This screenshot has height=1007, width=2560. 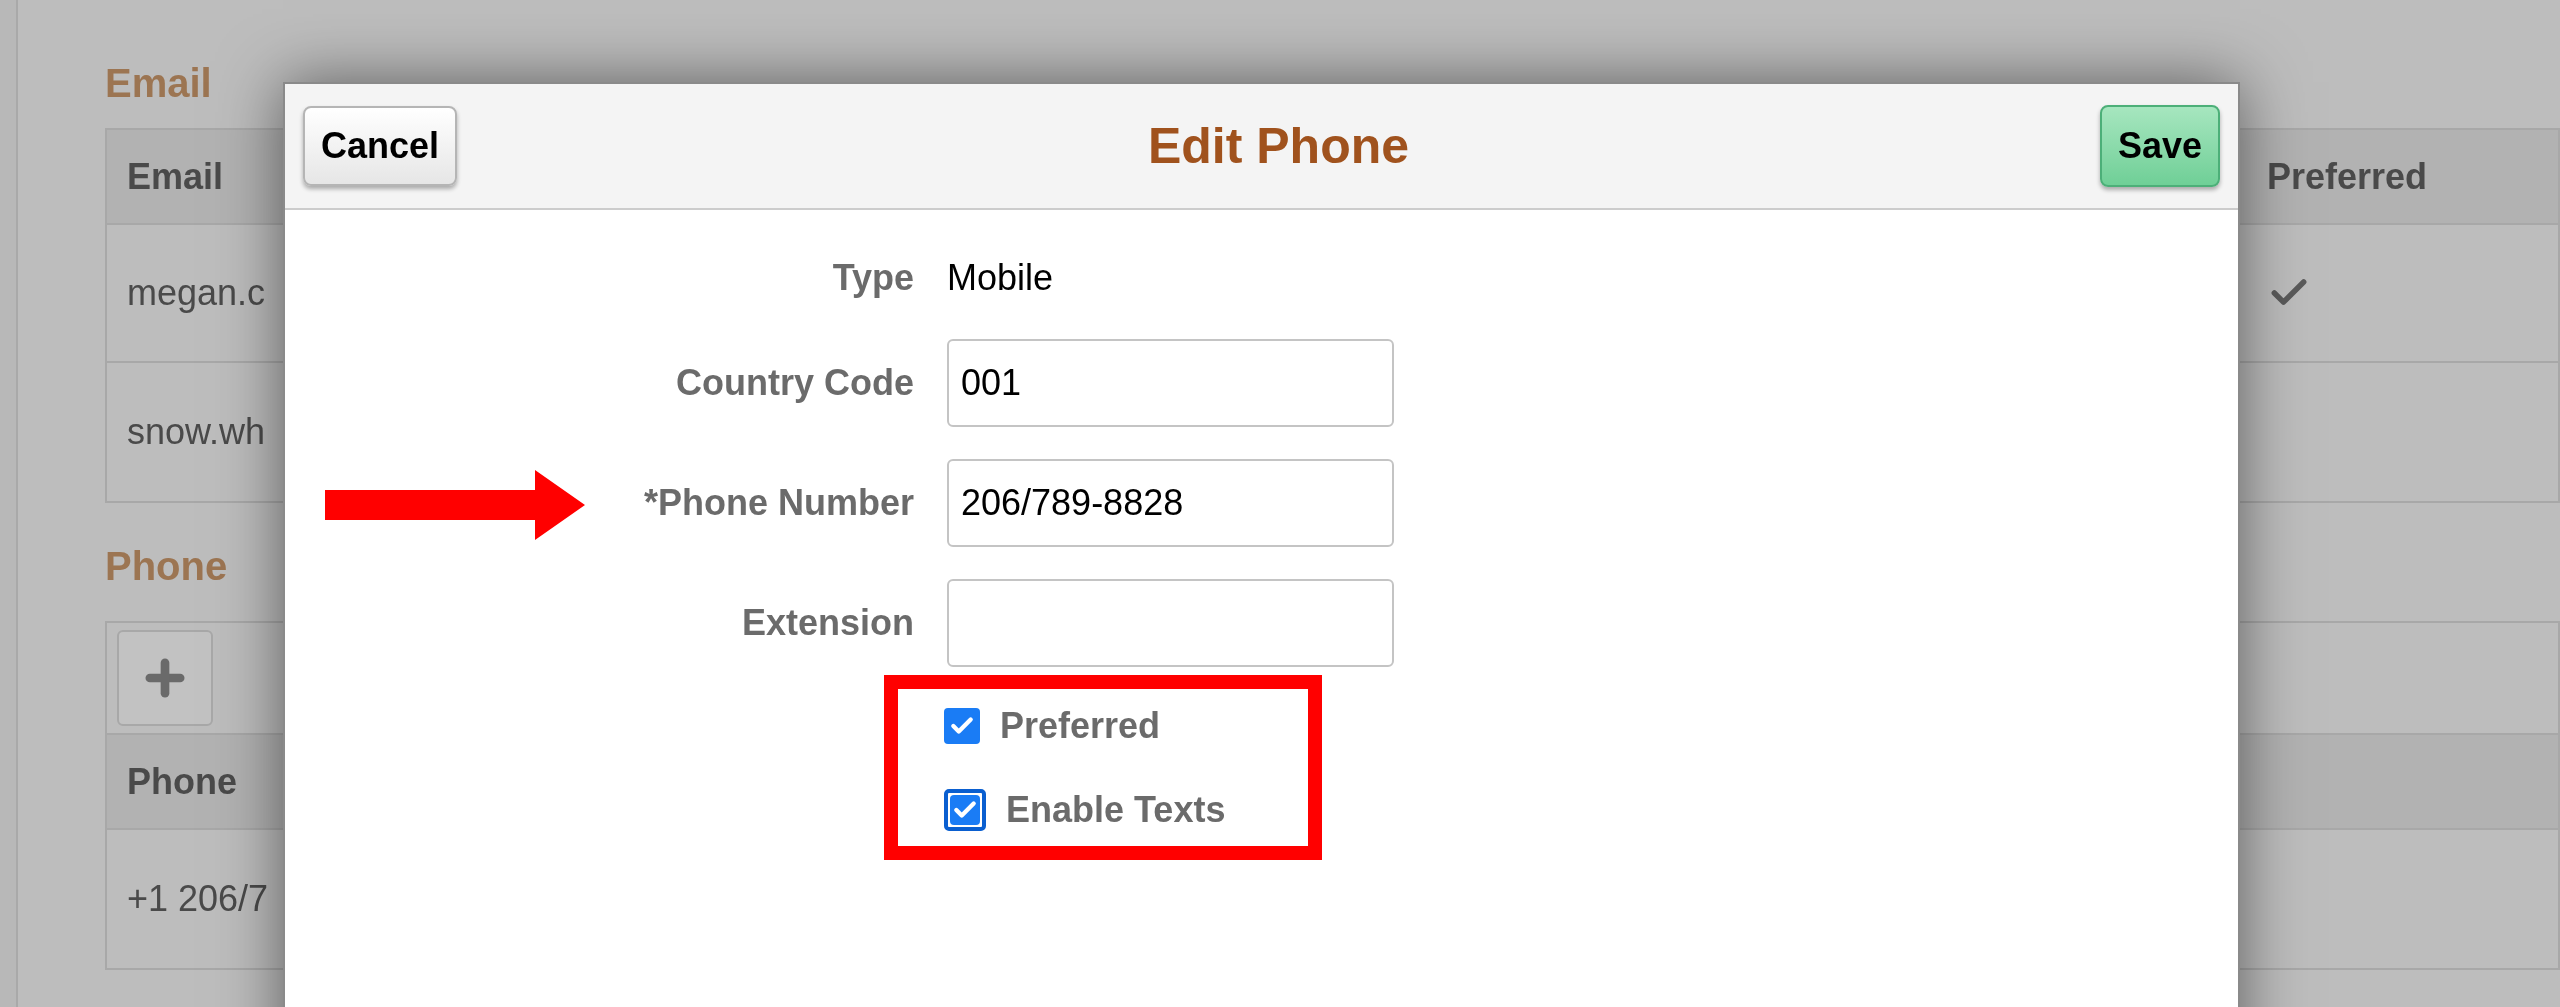 What do you see at coordinates (196, 431) in the screenshot?
I see `table-cell: snow.wh` at bounding box center [196, 431].